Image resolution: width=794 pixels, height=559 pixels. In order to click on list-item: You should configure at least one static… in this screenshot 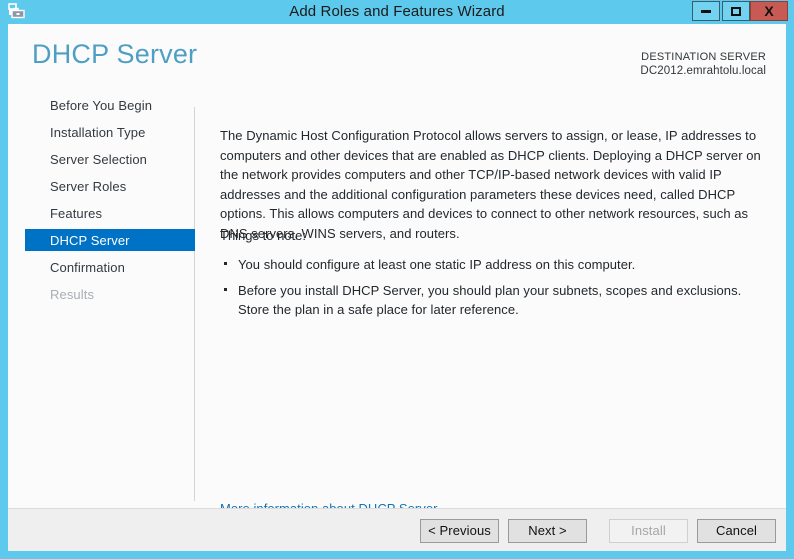, I will do `click(496, 265)`.